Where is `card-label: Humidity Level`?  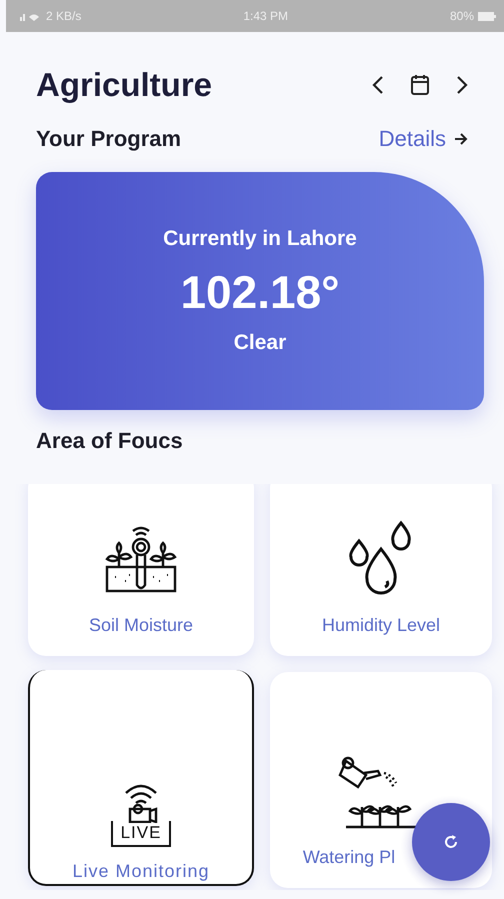 card-label: Humidity Level is located at coordinates (381, 625).